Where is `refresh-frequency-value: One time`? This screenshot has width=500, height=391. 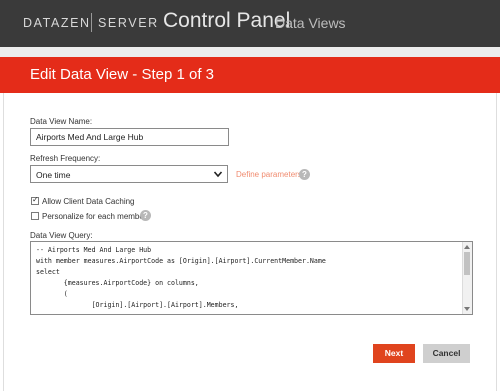
refresh-frequency-value: One time is located at coordinates (53, 175).